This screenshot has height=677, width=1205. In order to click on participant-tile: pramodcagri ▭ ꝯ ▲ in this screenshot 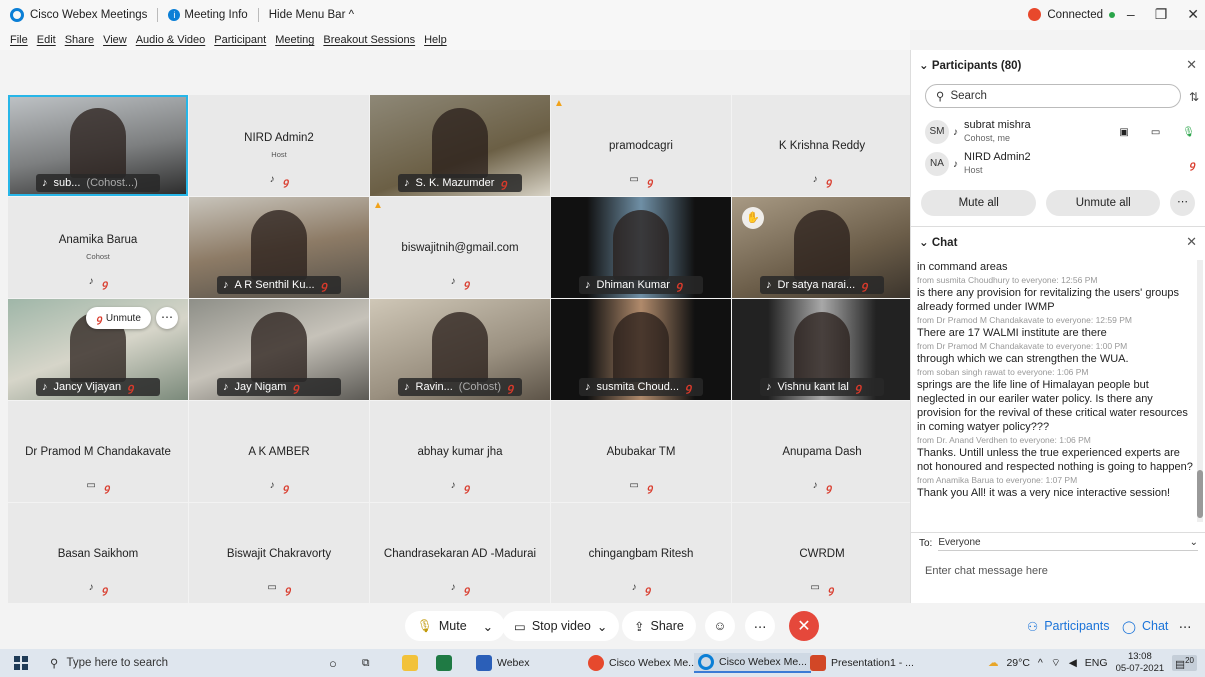, I will do `click(641, 145)`.